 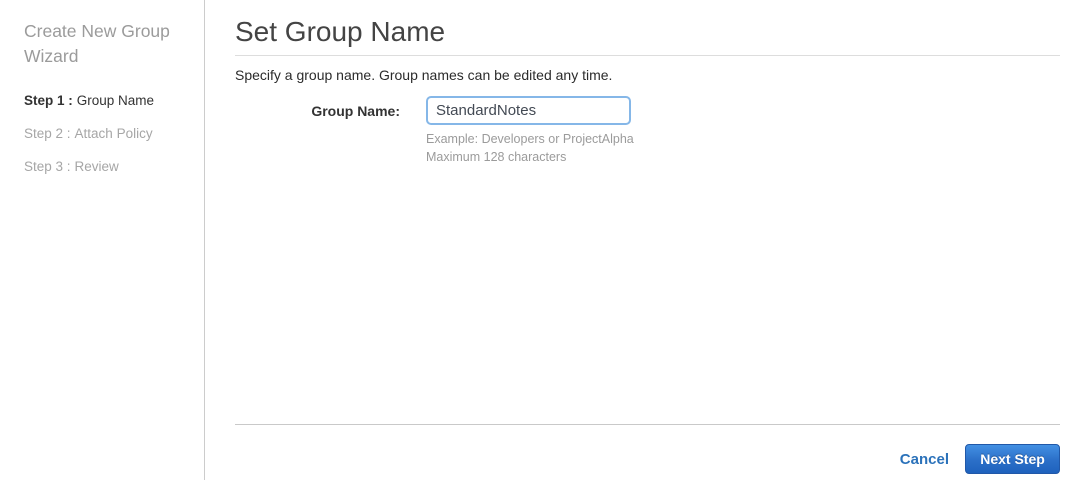 I want to click on group-name-helper-maxlength: Maximum 128 characters, so click(x=496, y=157).